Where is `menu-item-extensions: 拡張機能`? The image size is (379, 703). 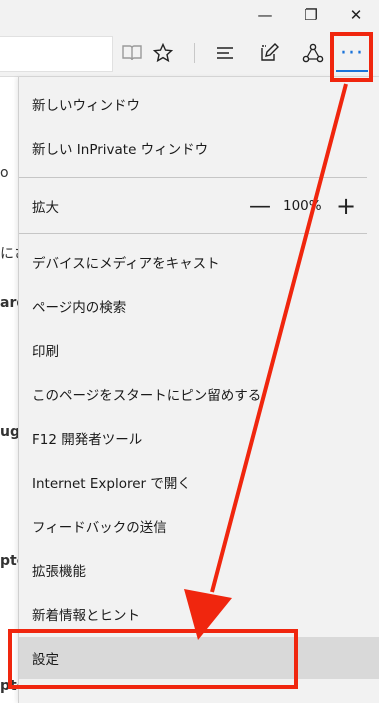 menu-item-extensions: 拡張機能 is located at coordinates (199, 570).